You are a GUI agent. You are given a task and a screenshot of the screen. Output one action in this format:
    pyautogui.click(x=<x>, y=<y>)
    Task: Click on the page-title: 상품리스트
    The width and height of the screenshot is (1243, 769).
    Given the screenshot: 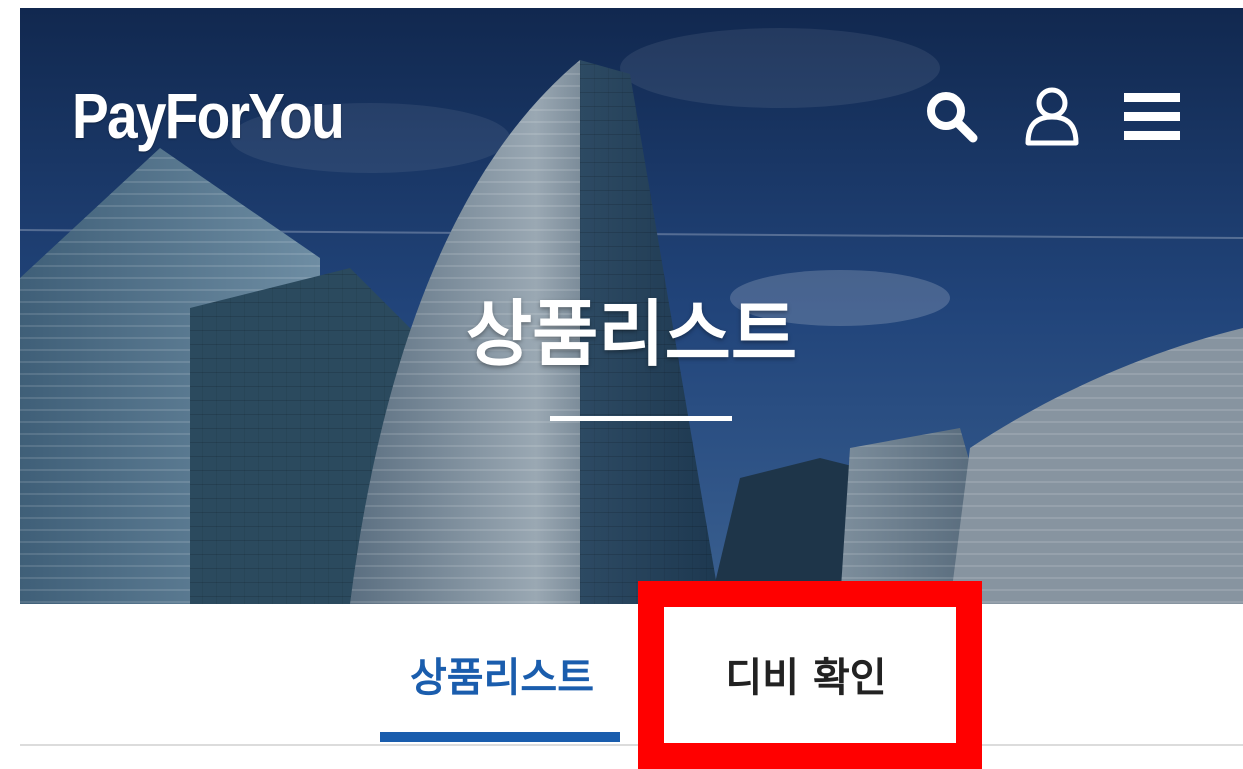 What is the action you would take?
    pyautogui.click(x=631, y=334)
    